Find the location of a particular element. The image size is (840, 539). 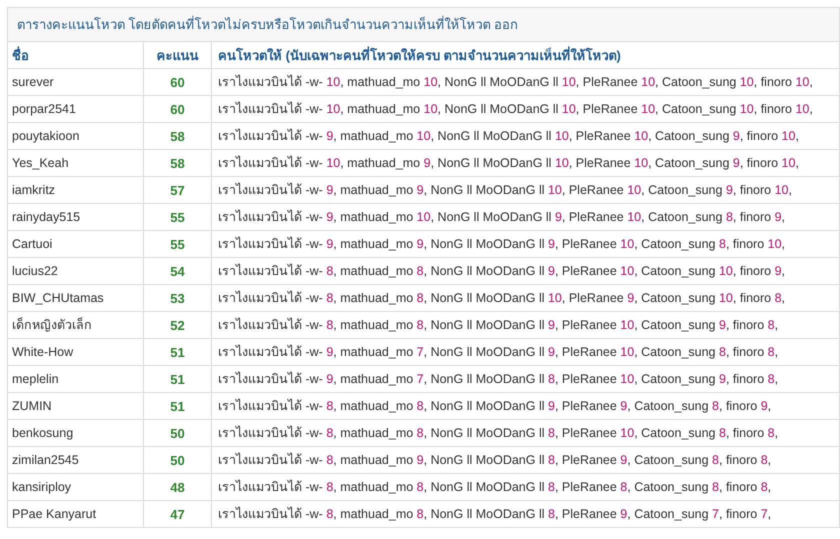

table-cell: Yes_Keah is located at coordinates (76, 163).